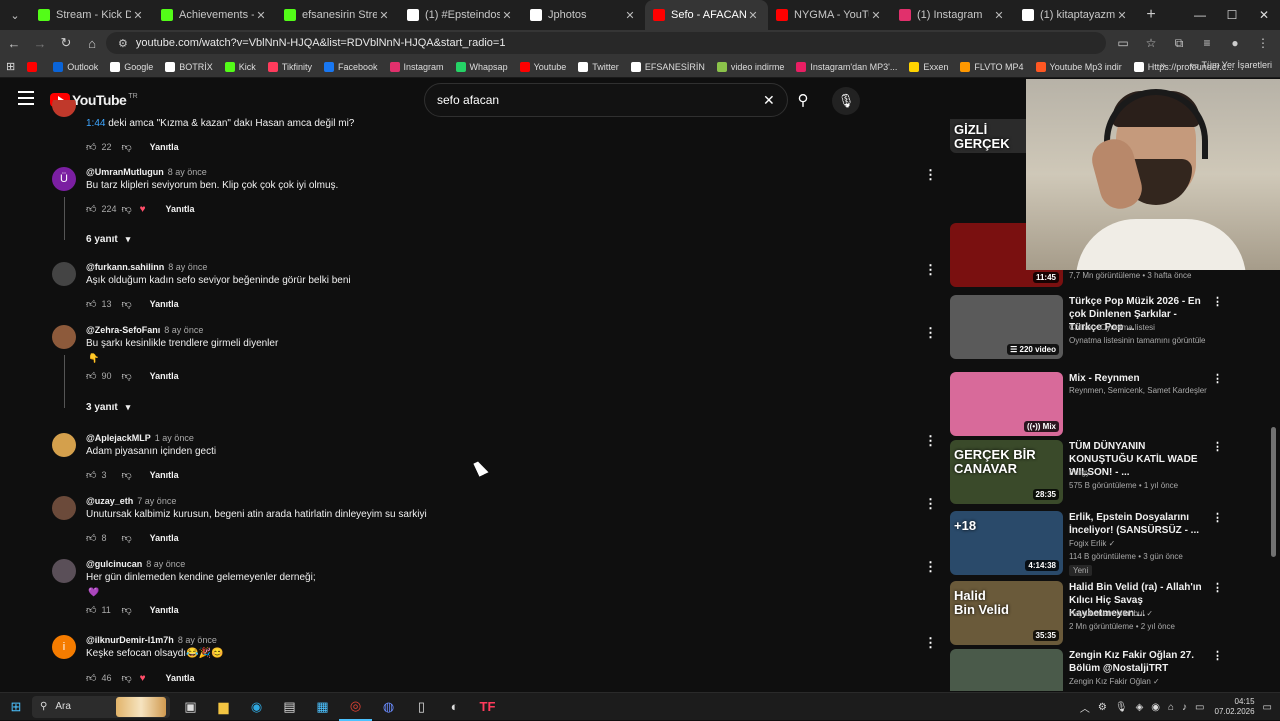  I want to click on store-icon: ▦, so click(322, 707).